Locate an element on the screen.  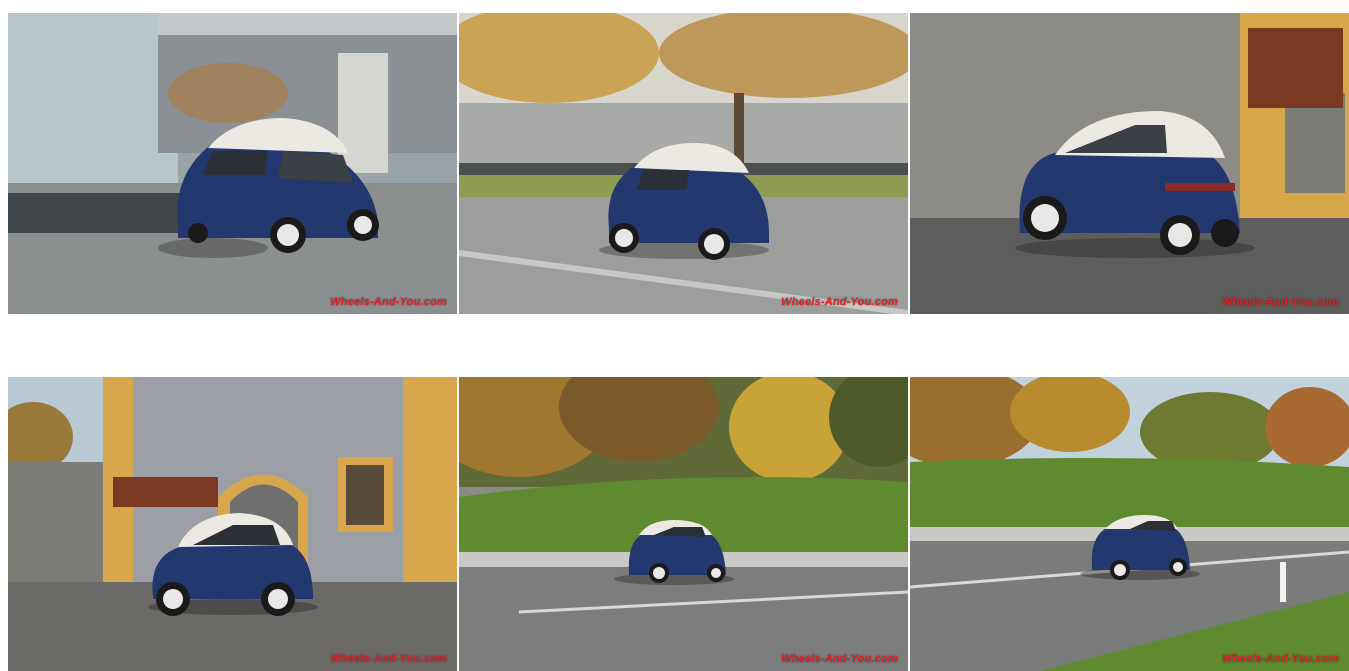
photo-4-watermark: Wheels-And-You.com is located at coordinates (388, 659).